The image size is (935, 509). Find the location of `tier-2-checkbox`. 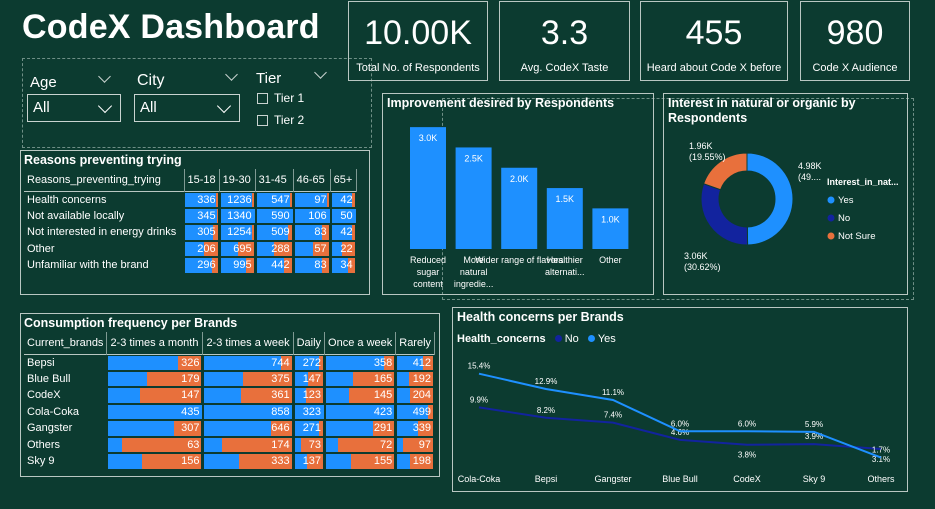

tier-2-checkbox is located at coordinates (262, 120).